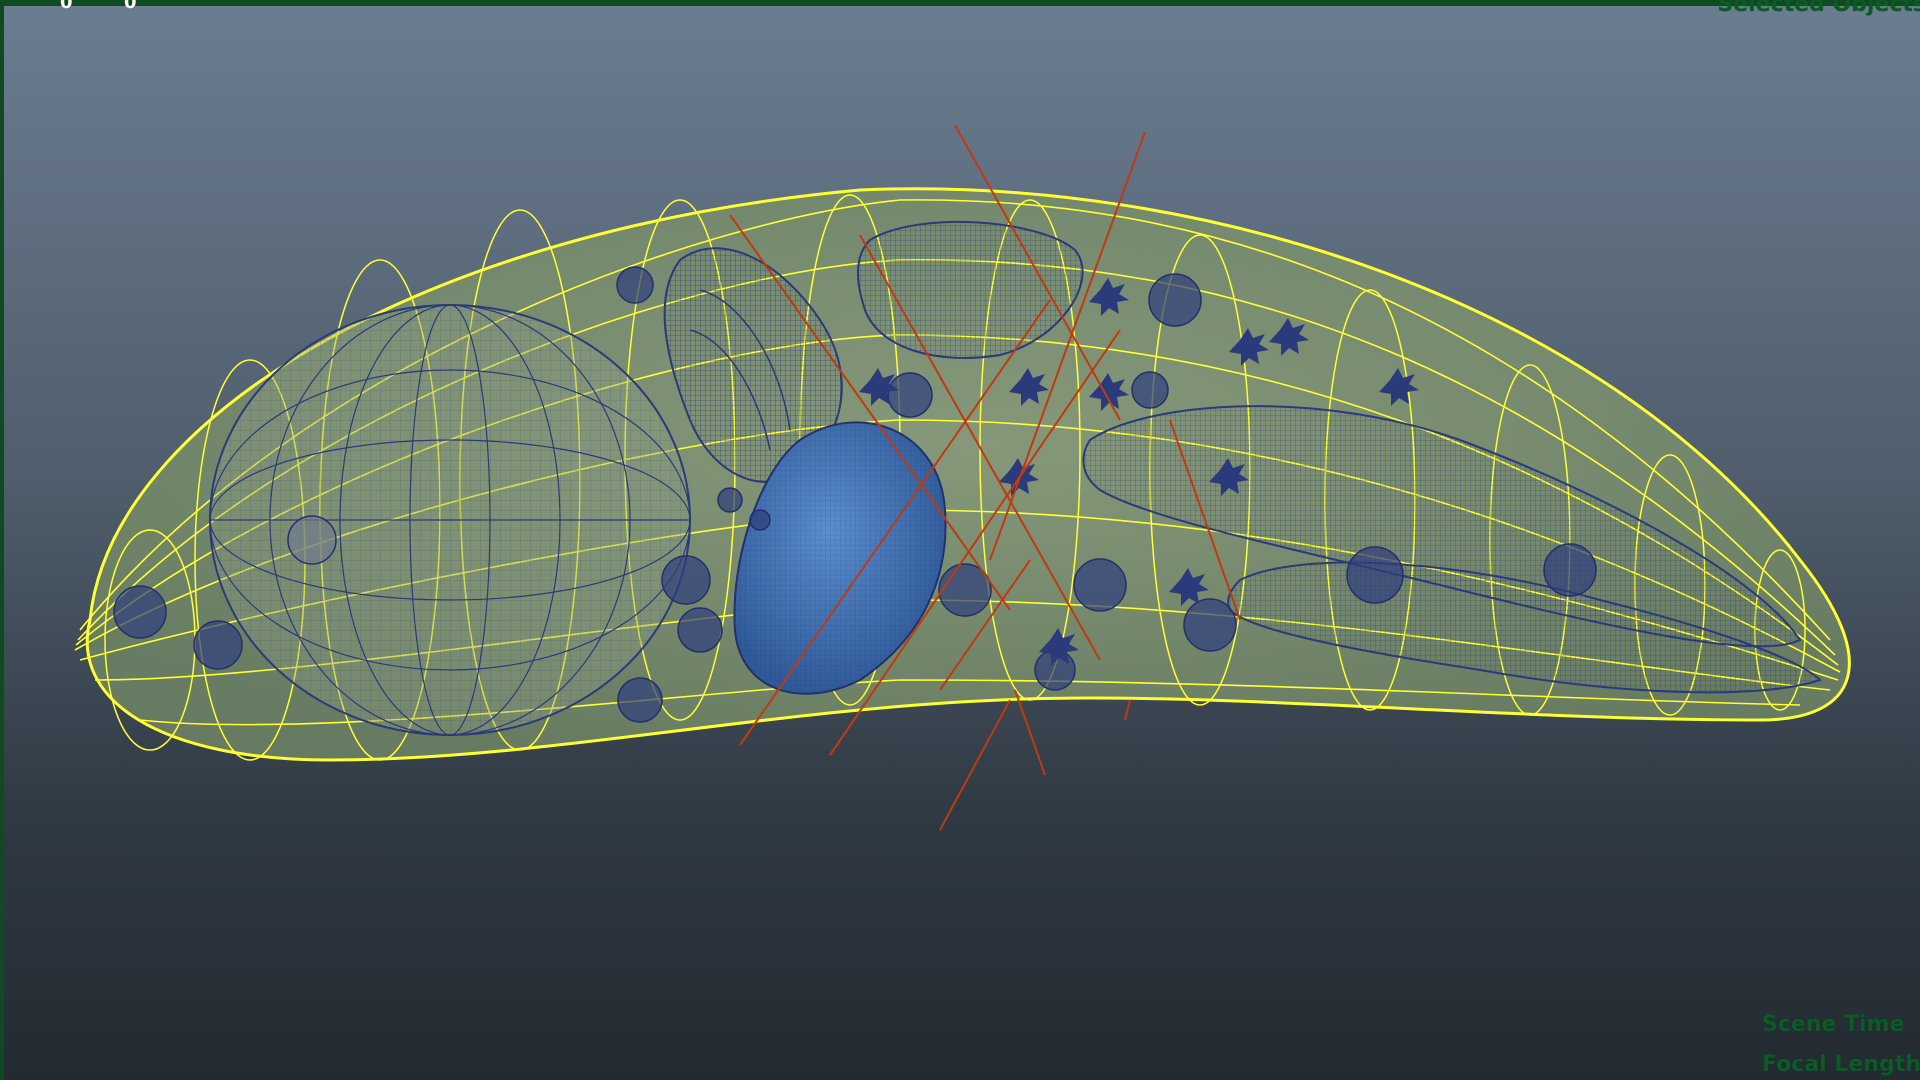  Describe the element at coordinates (1833, 1024) in the screenshot. I see `hud-scene-time: Scene Time` at that location.